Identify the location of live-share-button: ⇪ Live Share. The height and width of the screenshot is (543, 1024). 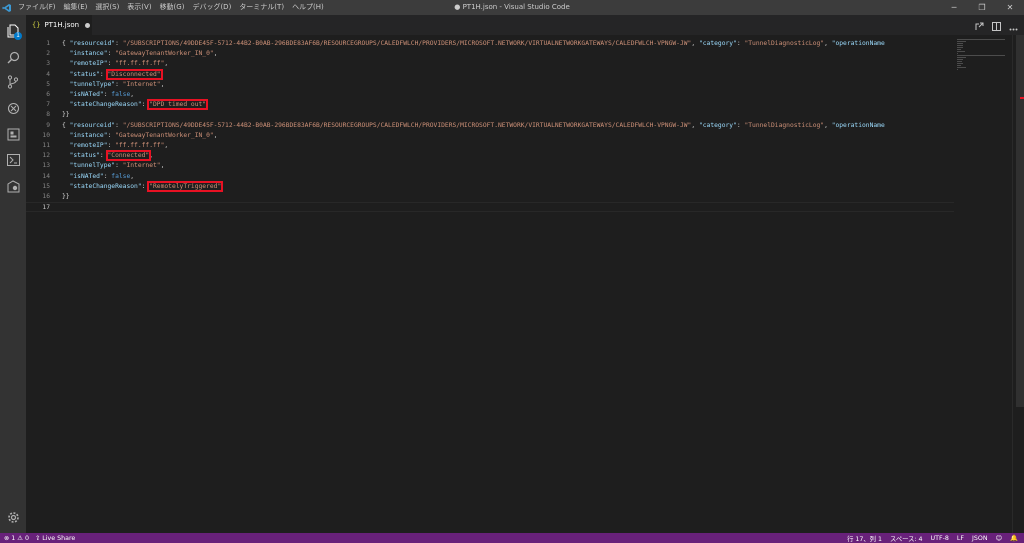
(55, 538).